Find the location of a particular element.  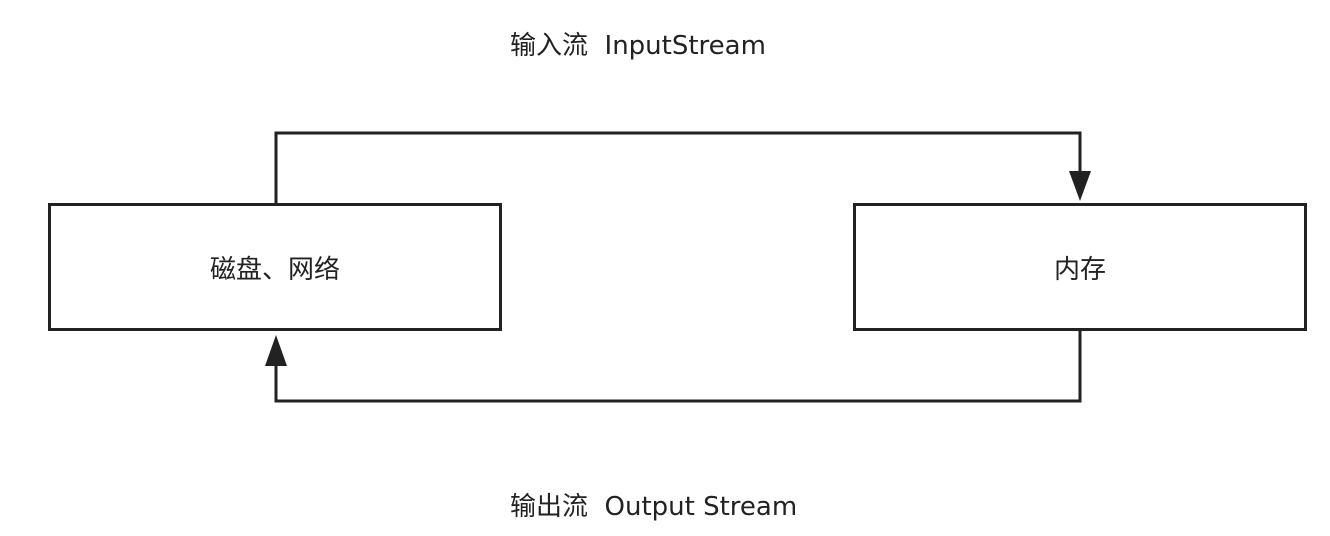

output-stream-arrow-line is located at coordinates (678, 367).